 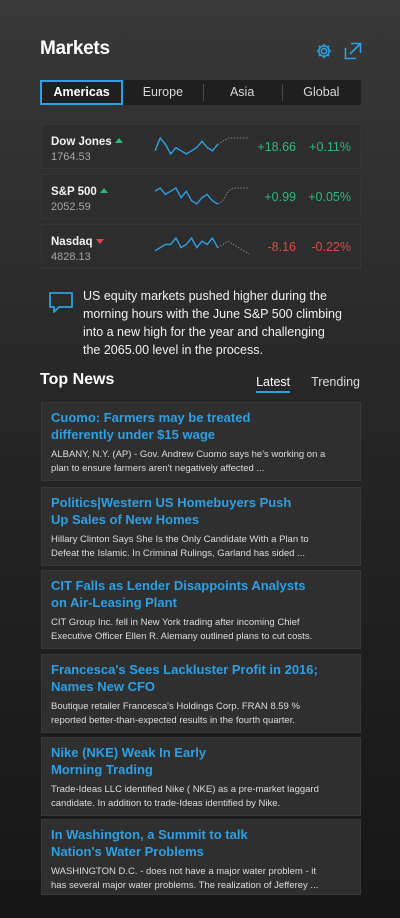 I want to click on index-name: Dow Jones, so click(x=81, y=142).